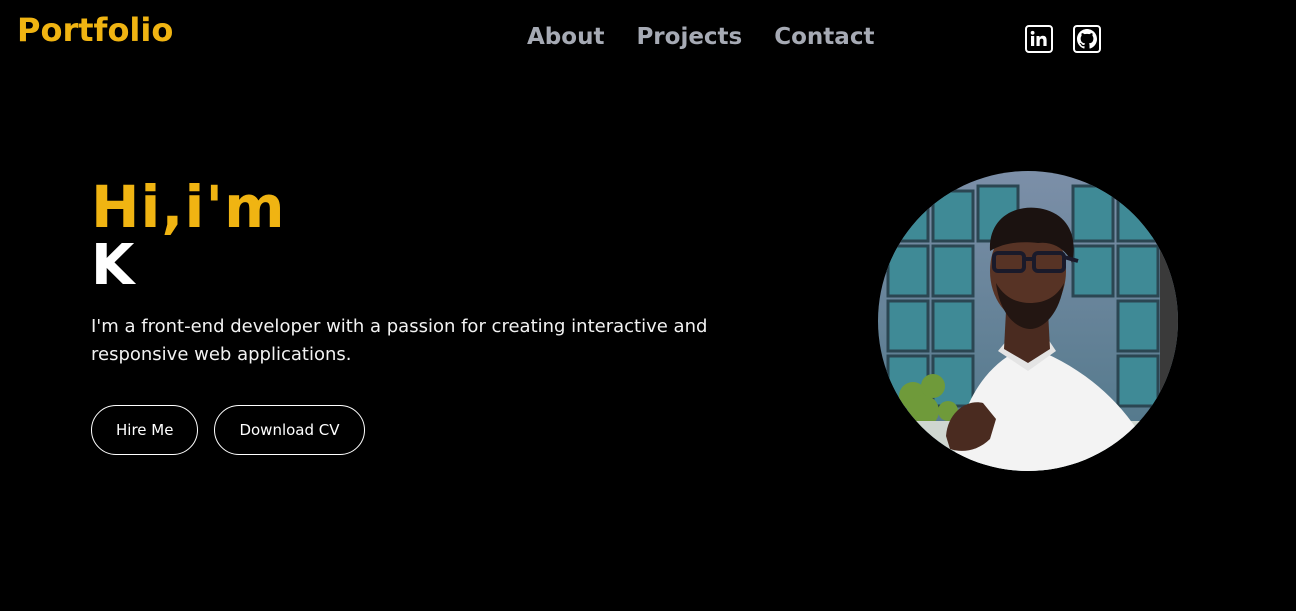  Describe the element at coordinates (289, 430) in the screenshot. I see `download-cv-button: Download CV` at that location.